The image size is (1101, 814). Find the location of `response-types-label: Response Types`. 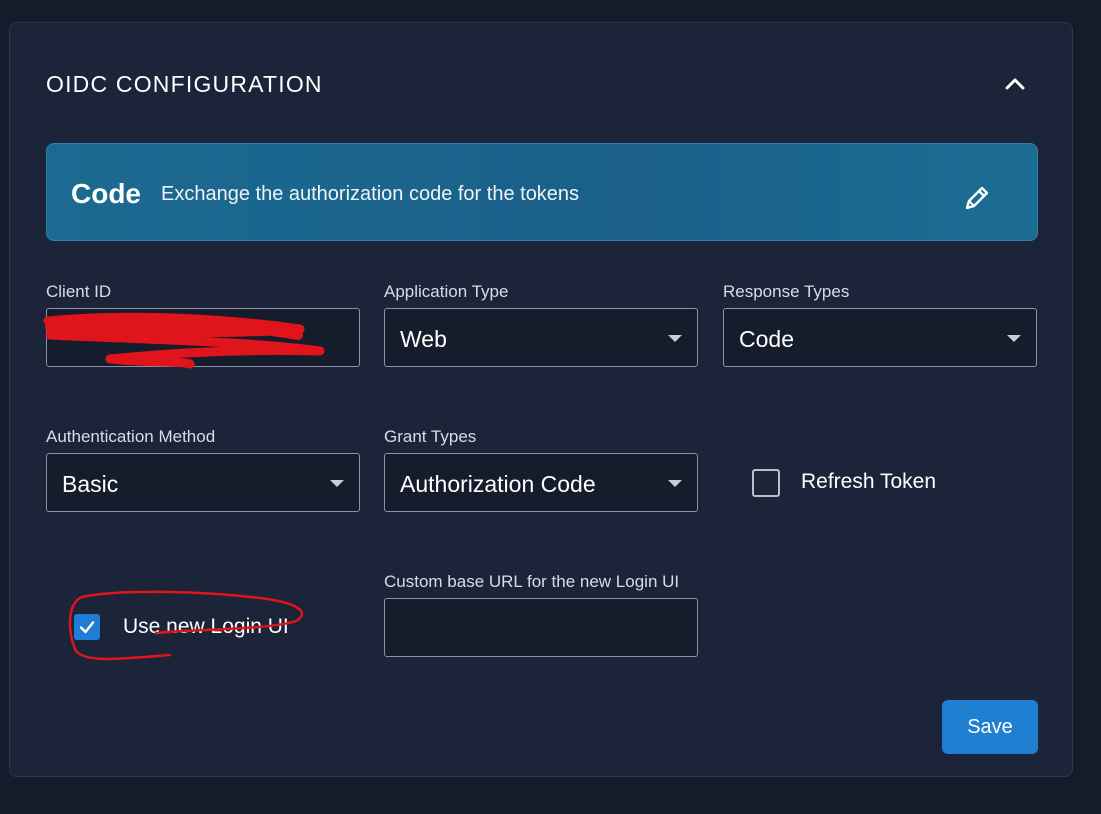

response-types-label: Response Types is located at coordinates (786, 291).